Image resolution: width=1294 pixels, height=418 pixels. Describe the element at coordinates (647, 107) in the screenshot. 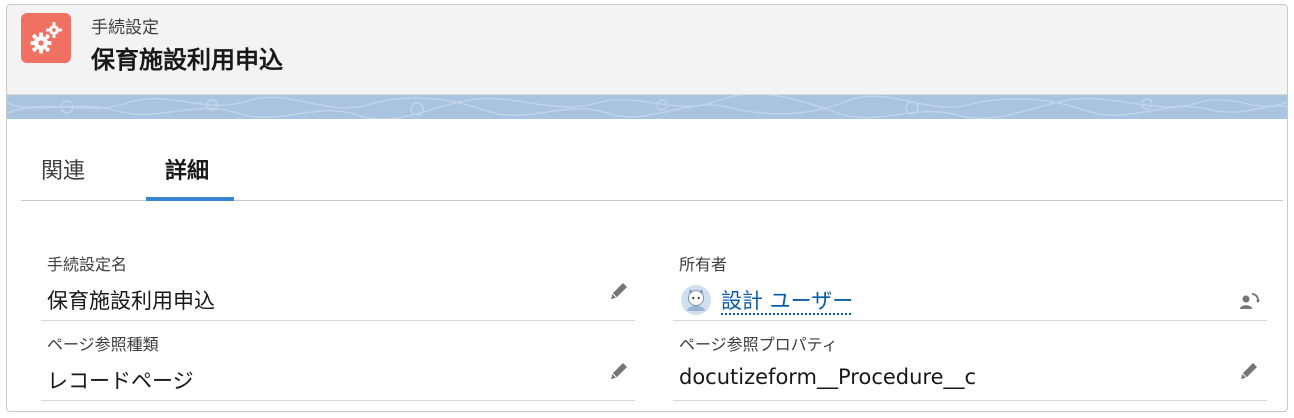

I see `header-banner` at that location.